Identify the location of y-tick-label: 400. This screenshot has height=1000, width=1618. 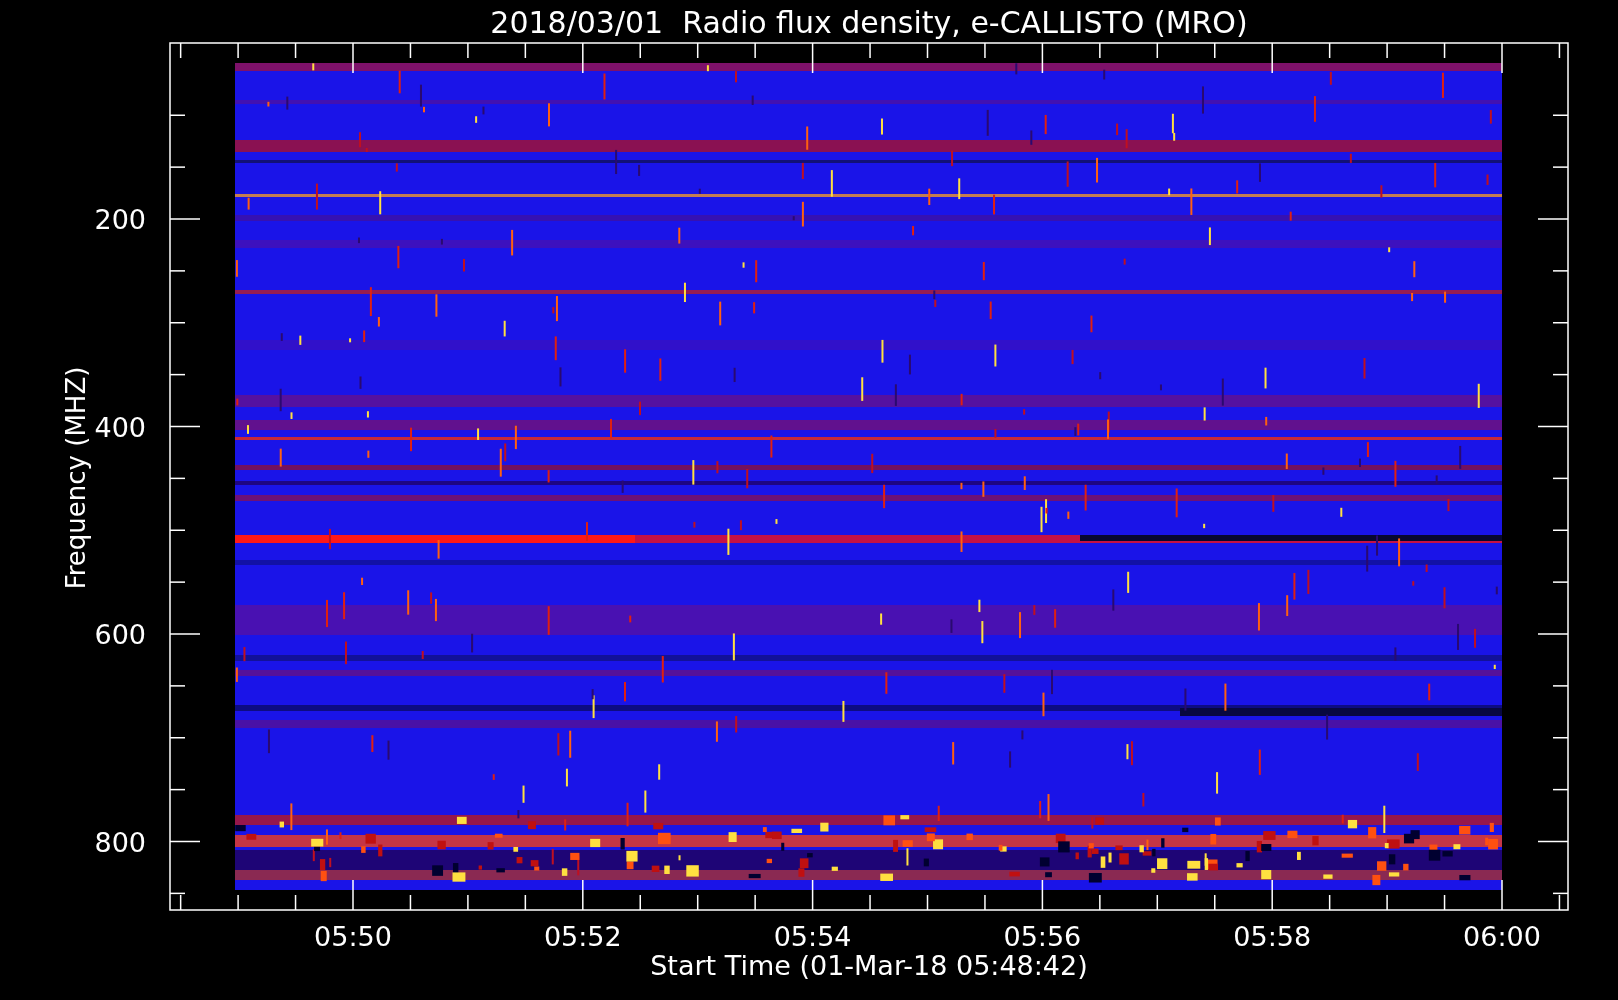
(120, 427).